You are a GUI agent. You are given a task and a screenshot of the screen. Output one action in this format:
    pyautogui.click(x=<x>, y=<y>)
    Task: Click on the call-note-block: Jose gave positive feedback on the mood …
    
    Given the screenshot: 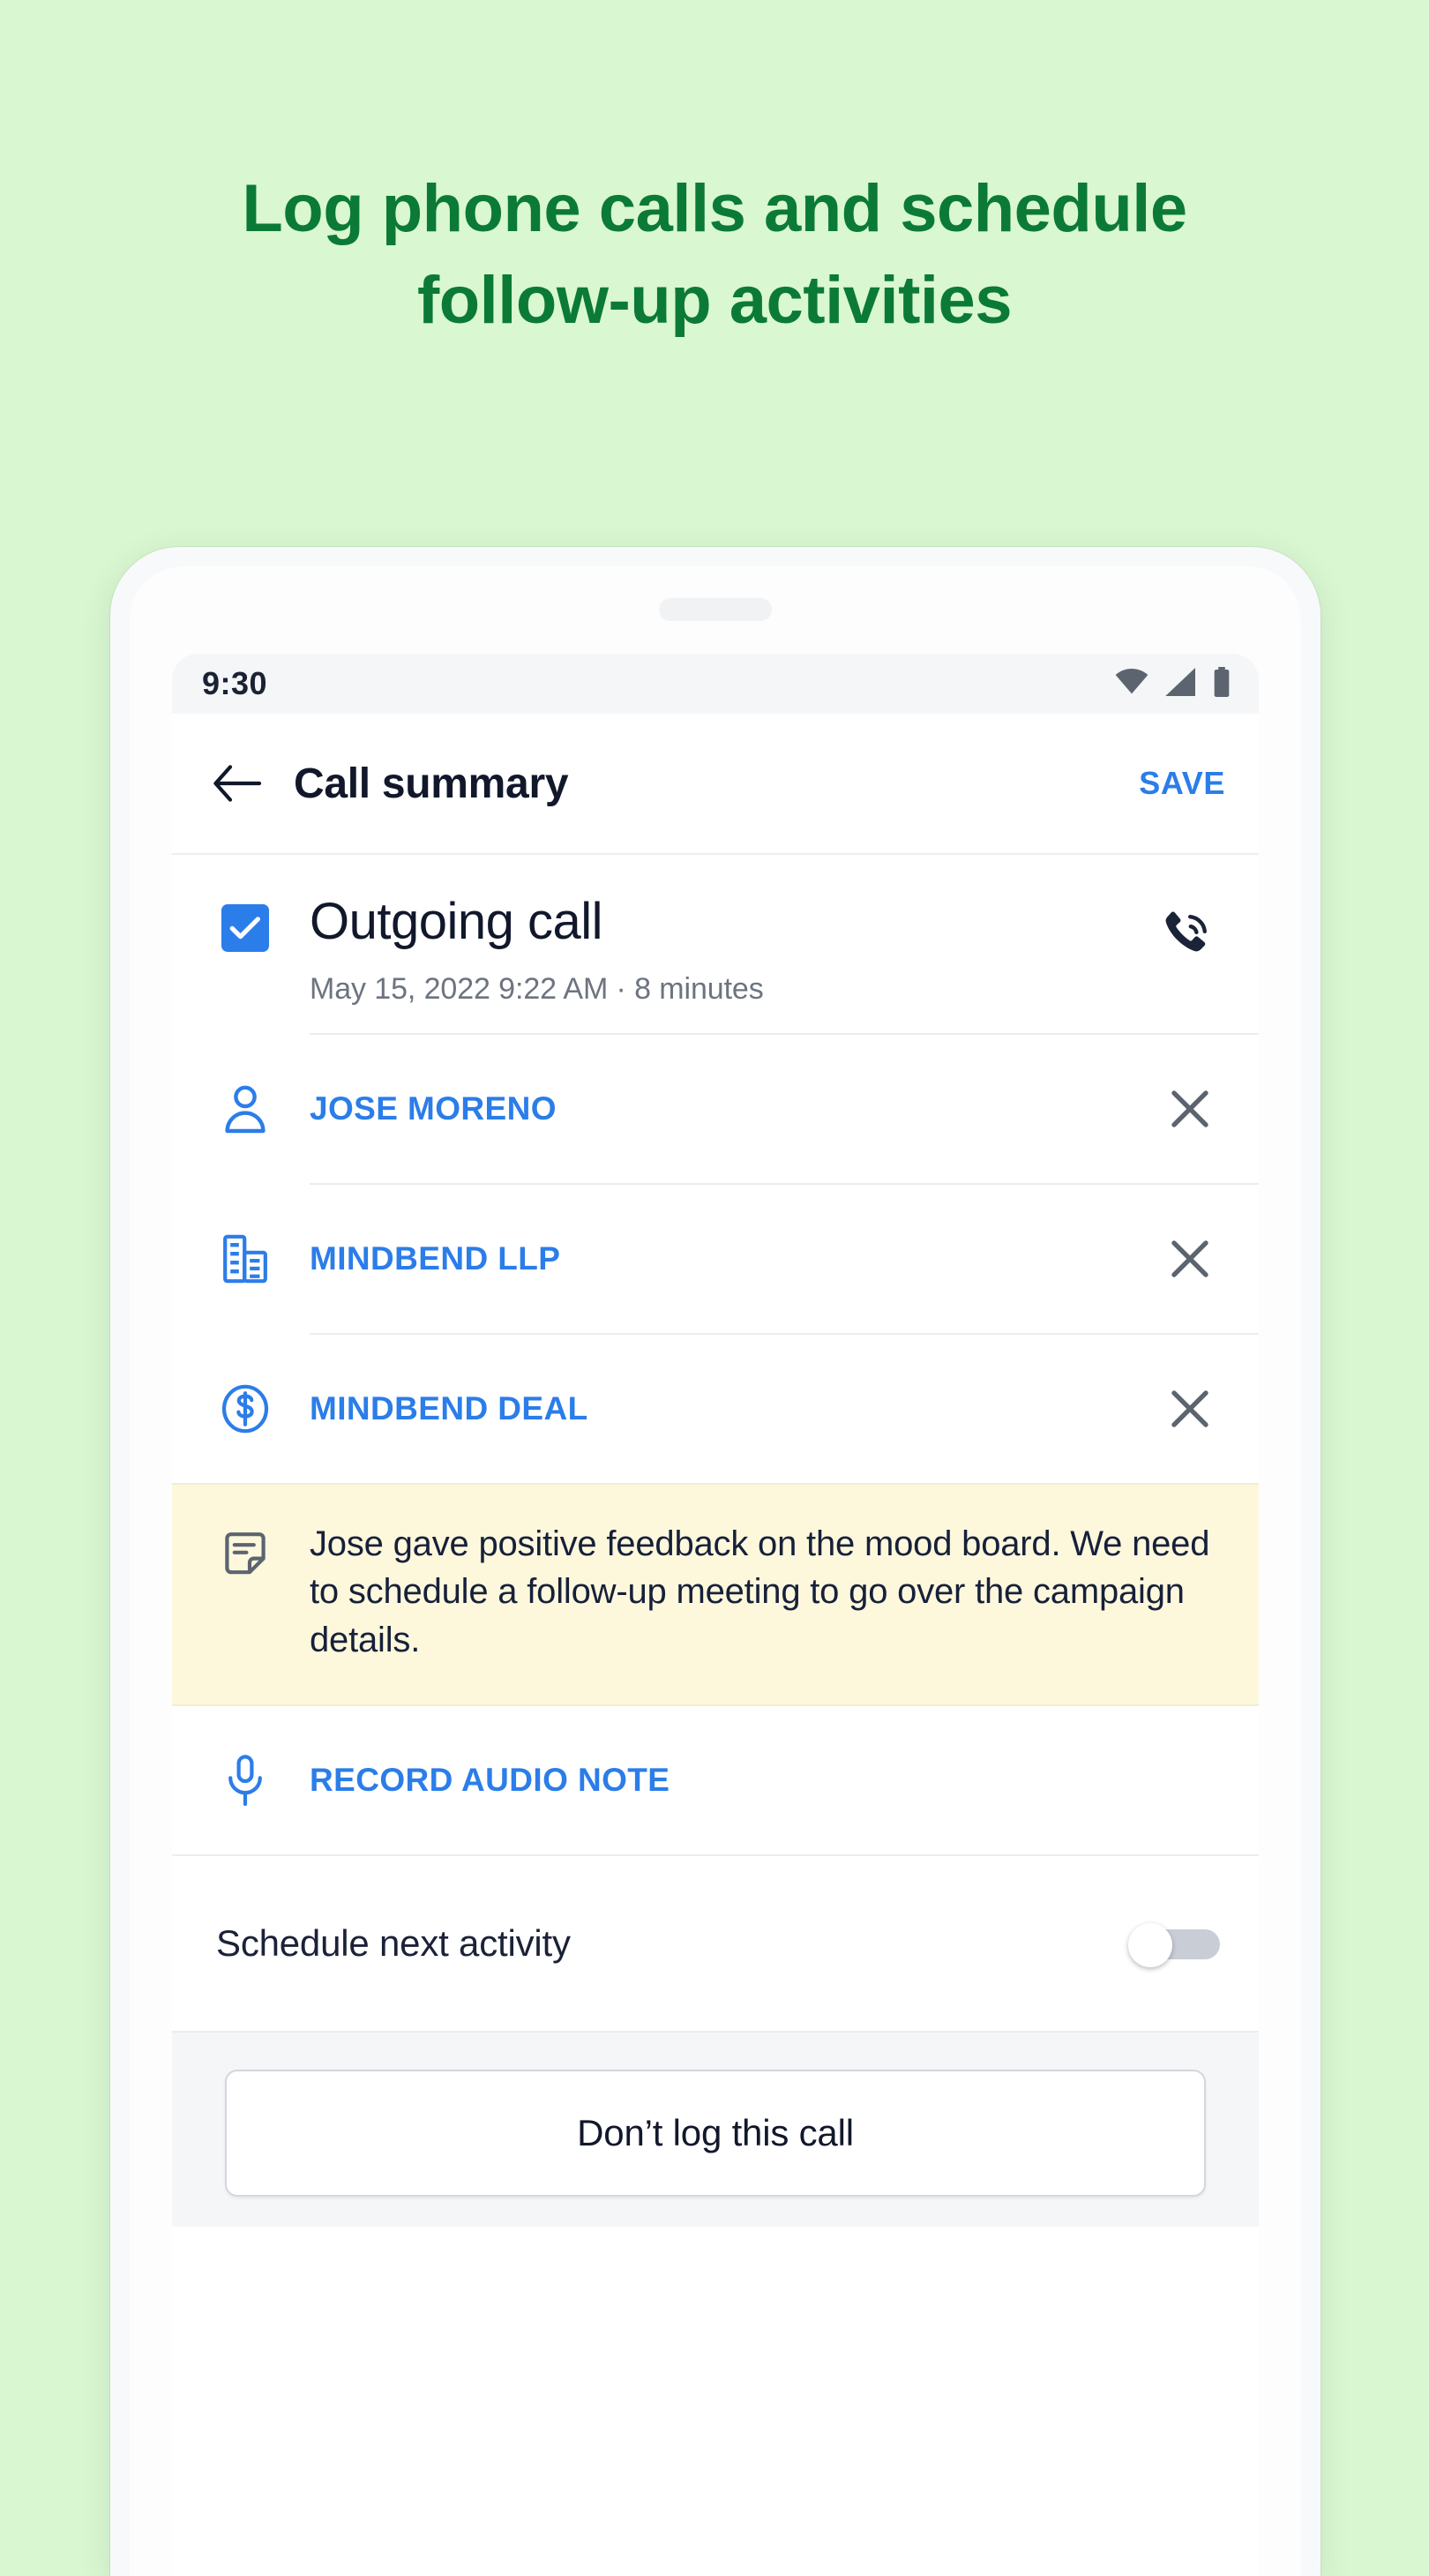 What is the action you would take?
    pyautogui.click(x=715, y=1595)
    